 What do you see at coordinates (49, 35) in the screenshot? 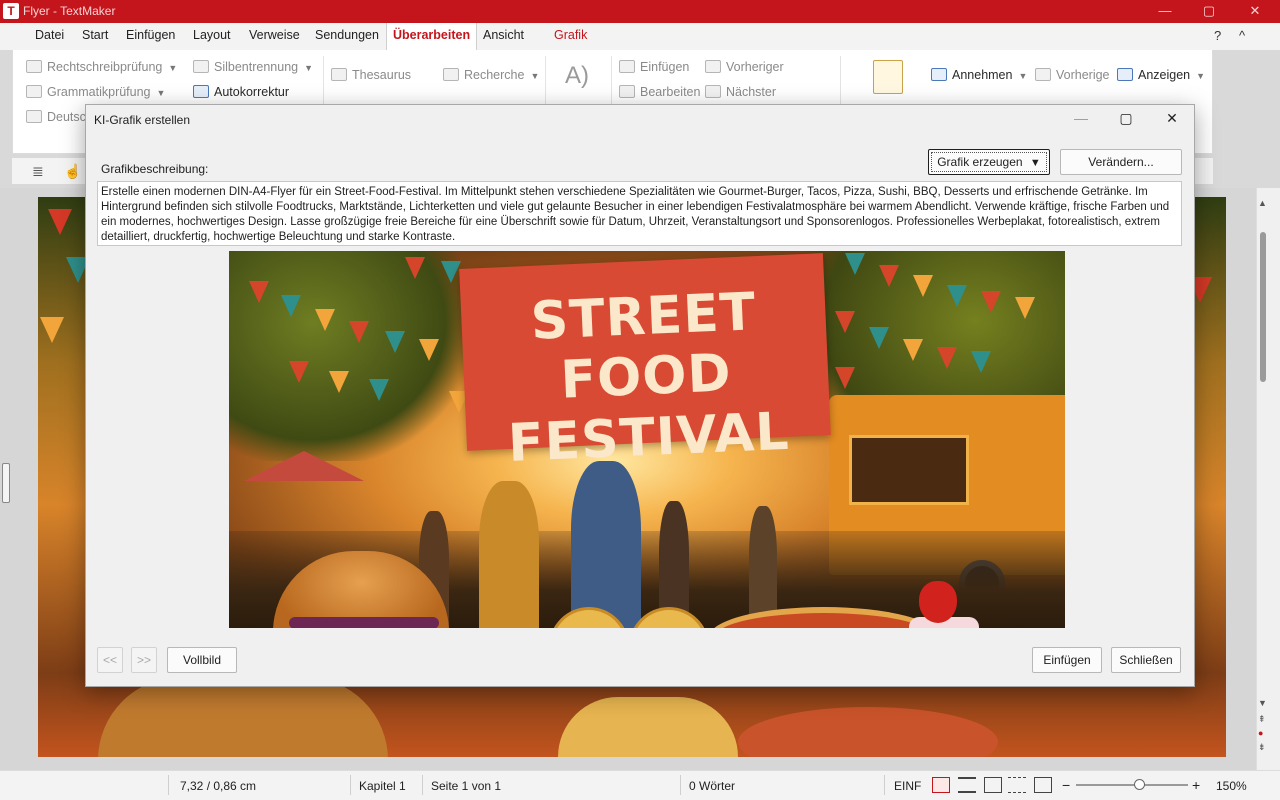
I see `menu-datei: Datei` at bounding box center [49, 35].